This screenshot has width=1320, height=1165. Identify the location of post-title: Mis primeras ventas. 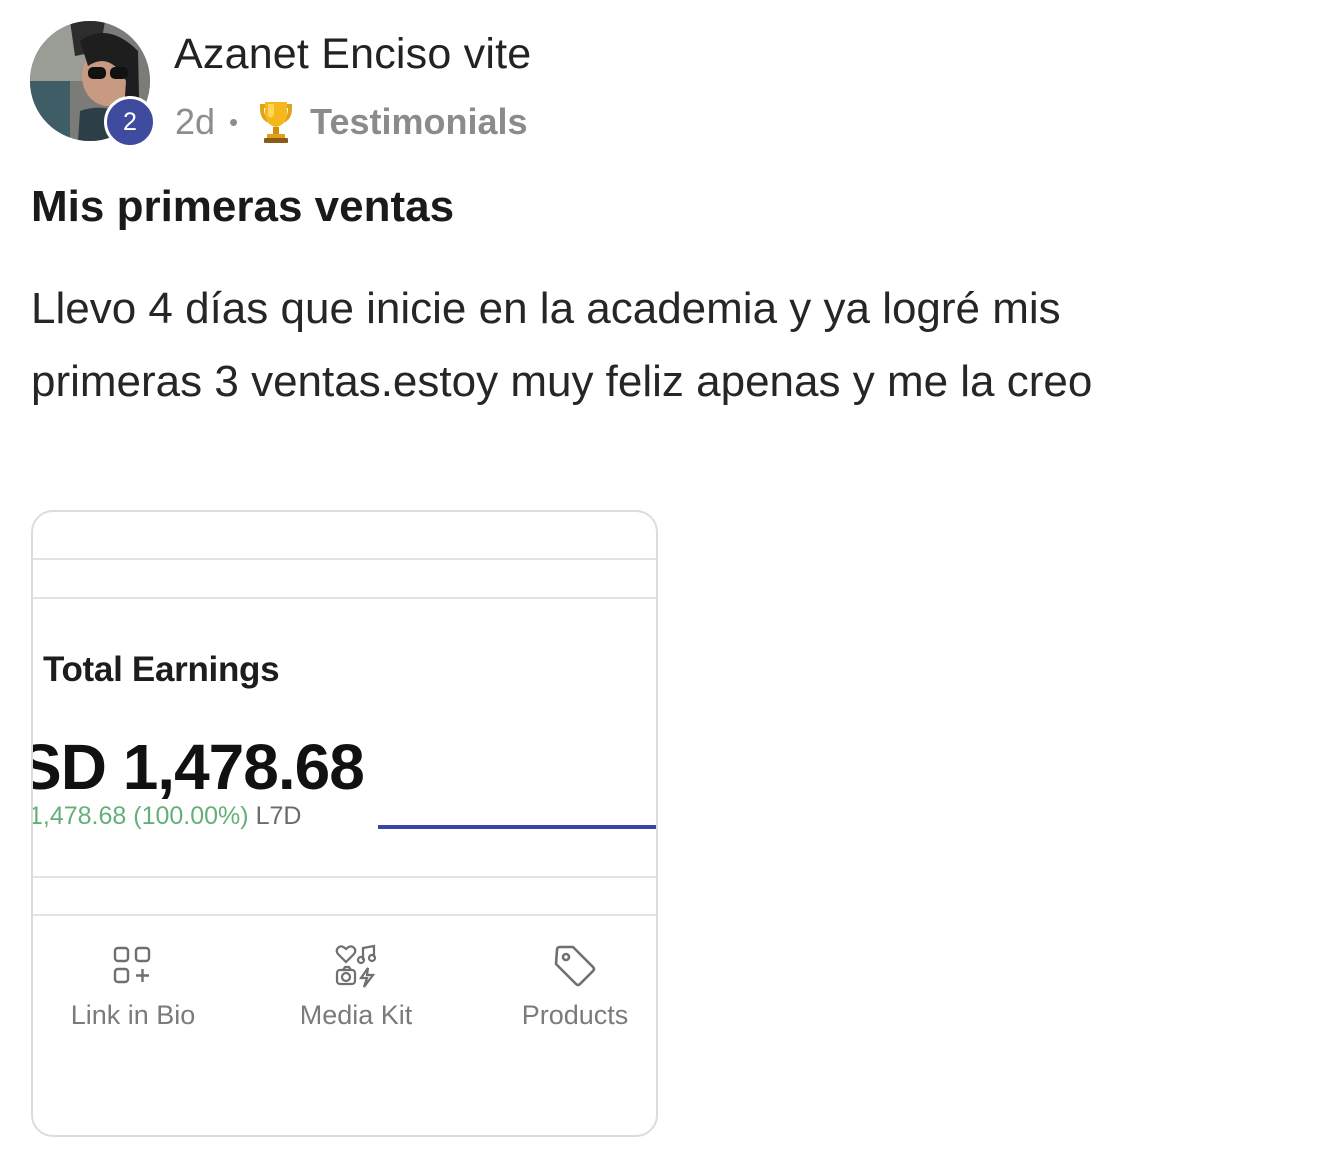
(243, 206).